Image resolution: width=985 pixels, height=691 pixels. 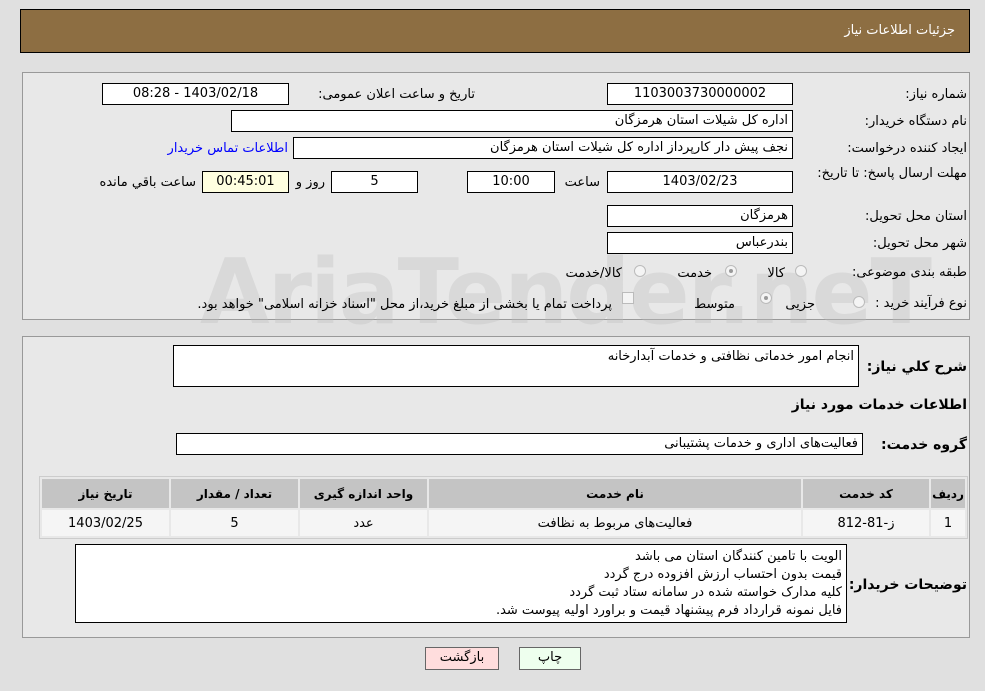 I want to click on buyer-notes-label: توضیحات خریدار:, so click(x=907, y=585).